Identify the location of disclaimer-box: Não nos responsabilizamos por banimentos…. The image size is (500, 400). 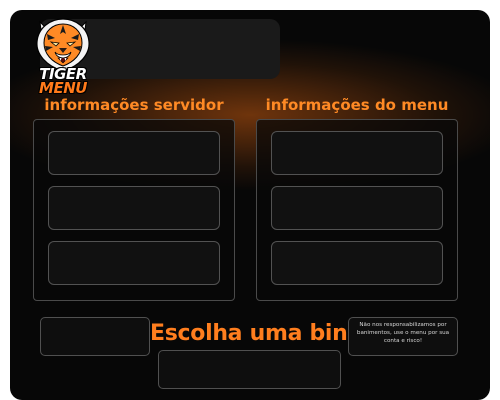
(403, 336).